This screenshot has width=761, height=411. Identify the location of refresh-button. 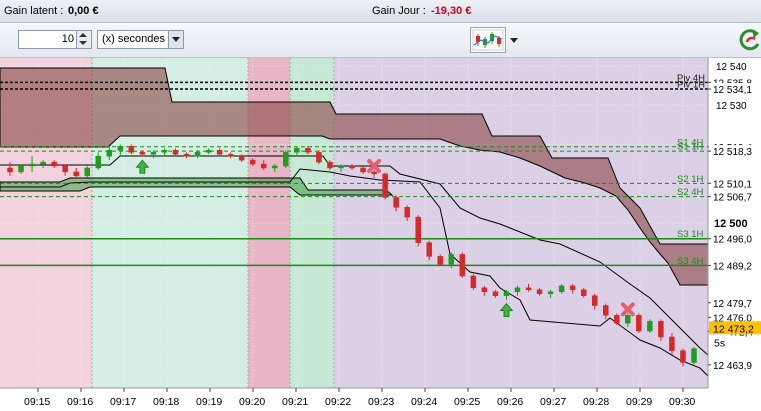
(749, 41).